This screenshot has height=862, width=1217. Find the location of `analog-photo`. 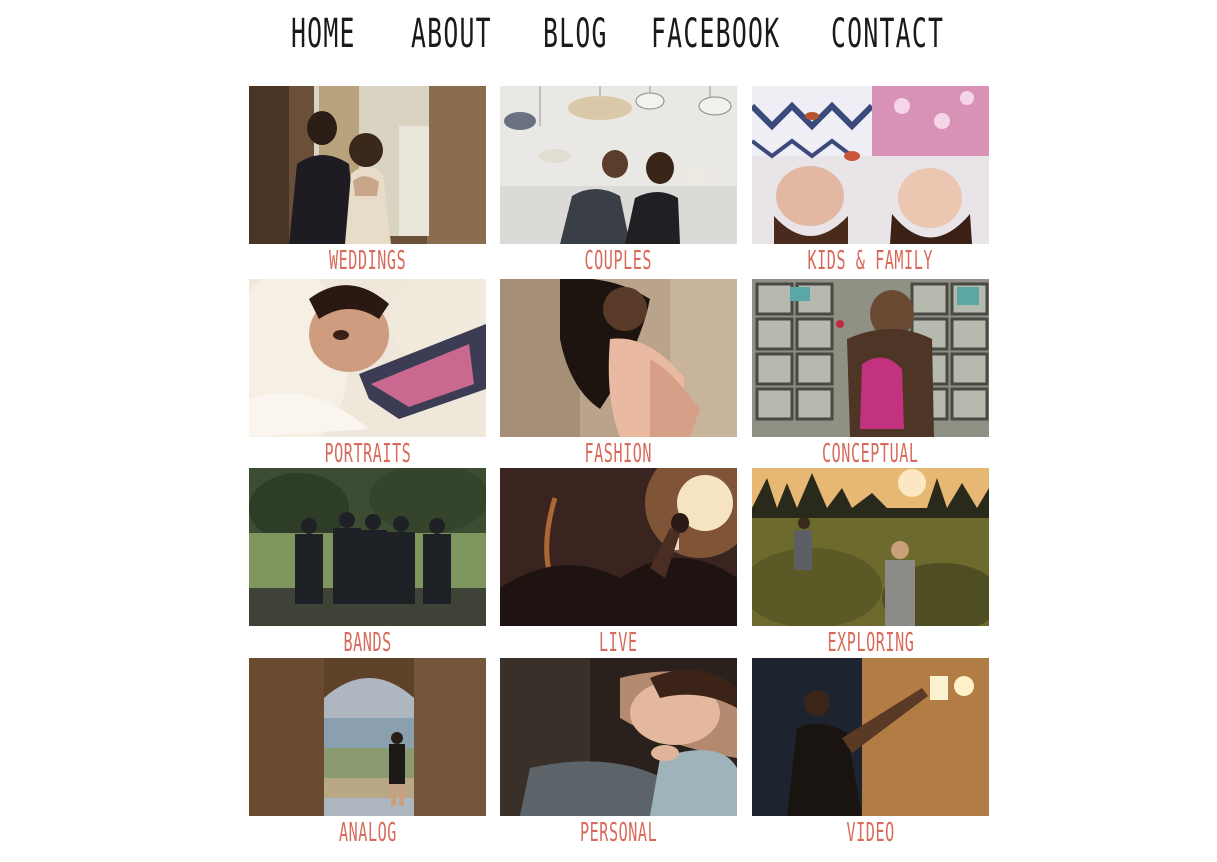

analog-photo is located at coordinates (367, 737).